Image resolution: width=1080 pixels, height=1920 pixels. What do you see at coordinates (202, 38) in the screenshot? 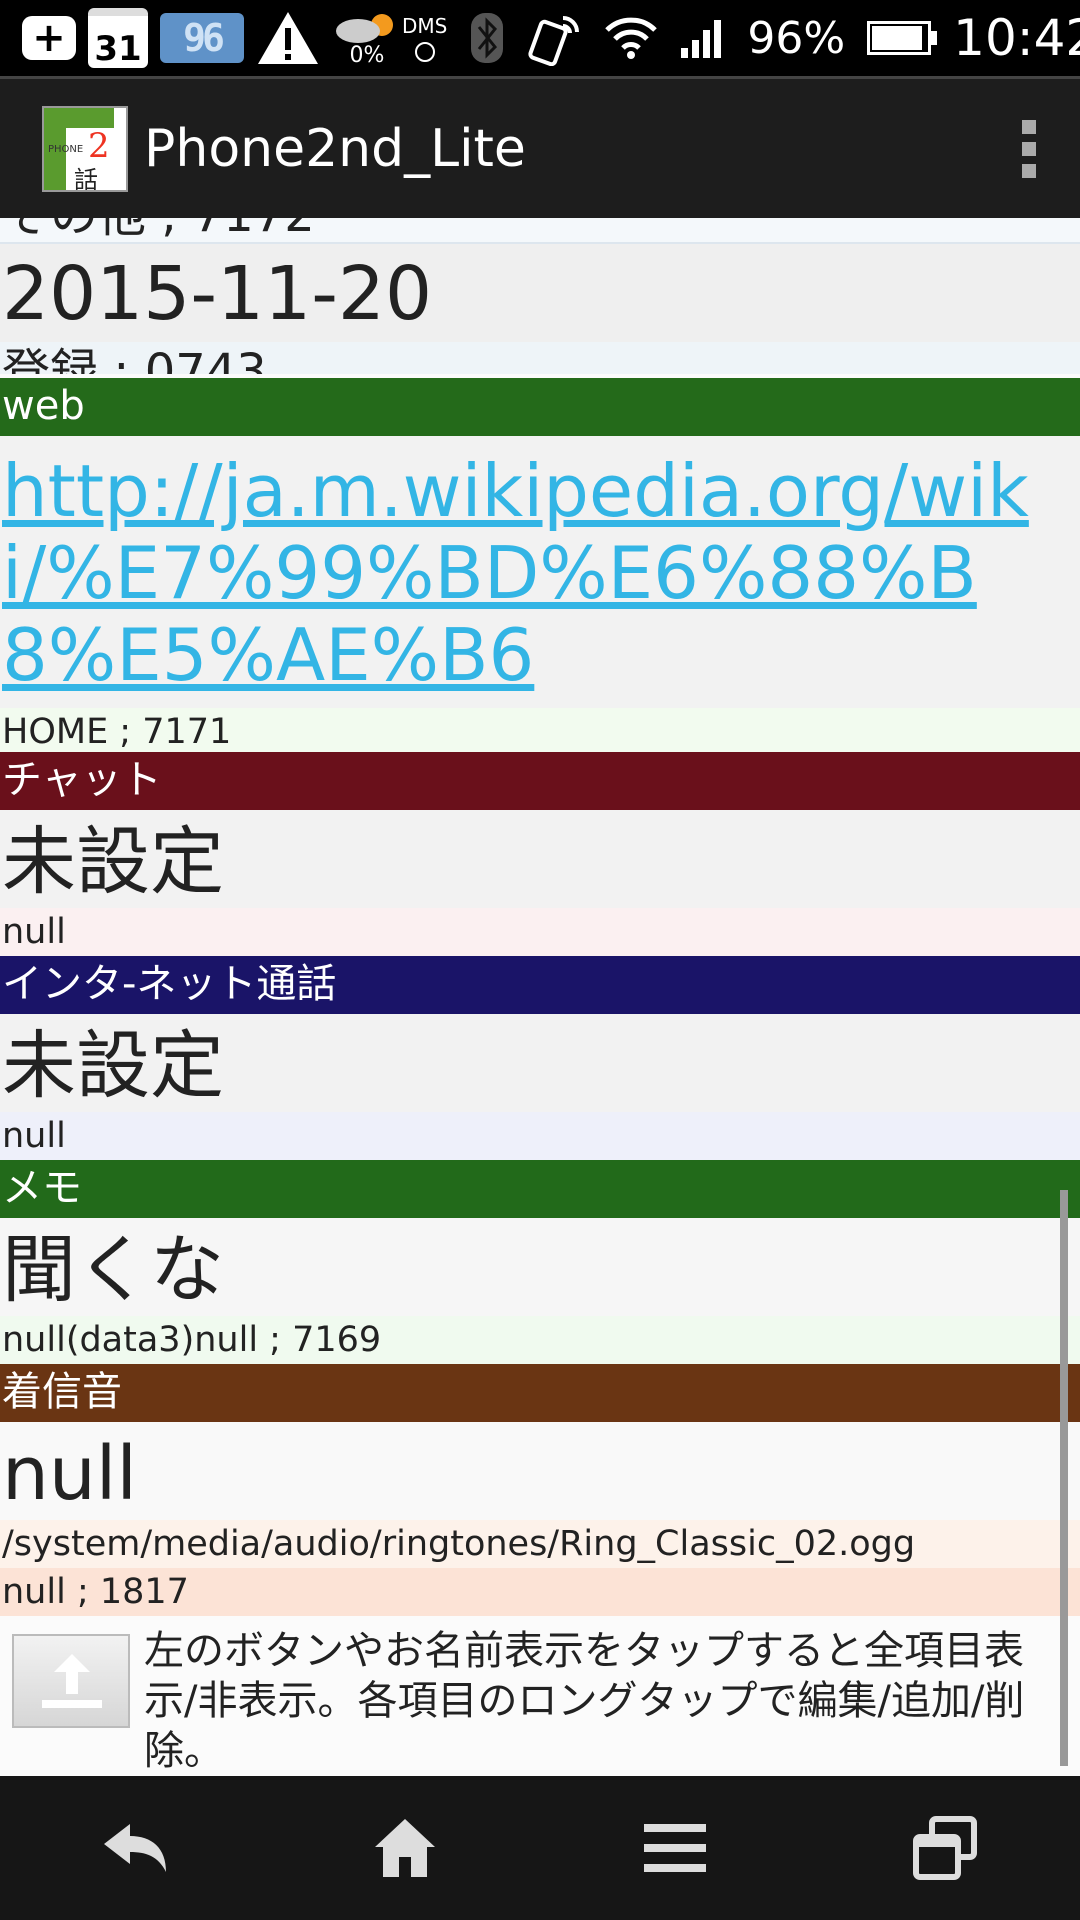
I see `battery-widget-icon: 96` at bounding box center [202, 38].